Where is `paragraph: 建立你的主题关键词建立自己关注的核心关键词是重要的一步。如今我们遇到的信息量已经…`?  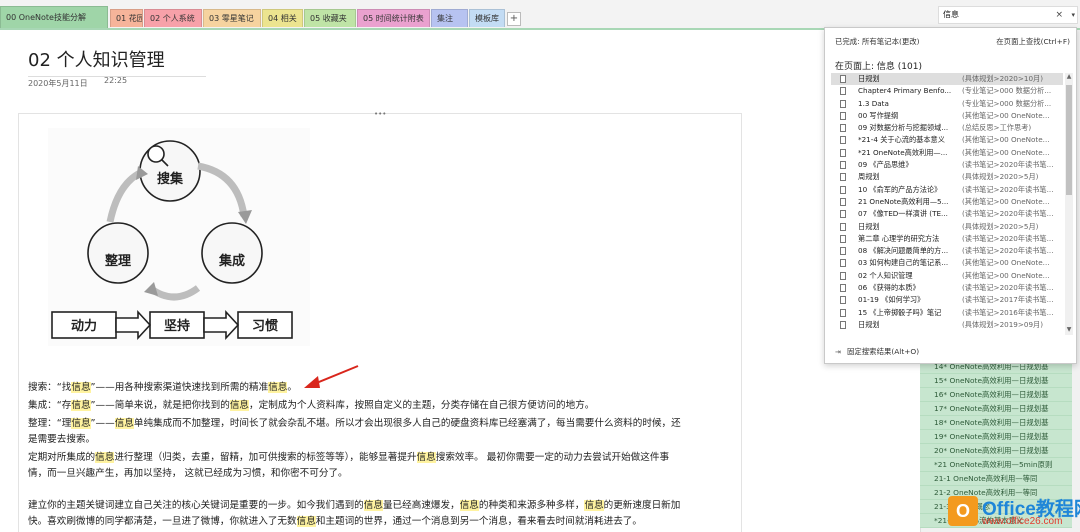
paragraph: 建立你的主题关键词建立自己关注的核心关键词是重要的一步。如今我们遇到的信息量已经… is located at coordinates (354, 506).